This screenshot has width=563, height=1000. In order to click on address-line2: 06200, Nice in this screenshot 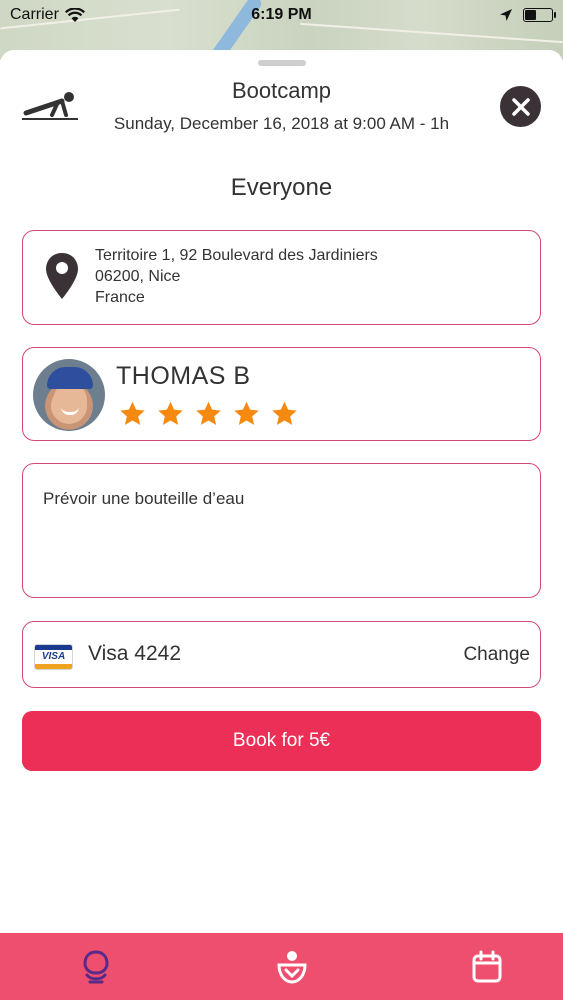, I will do `click(138, 276)`.